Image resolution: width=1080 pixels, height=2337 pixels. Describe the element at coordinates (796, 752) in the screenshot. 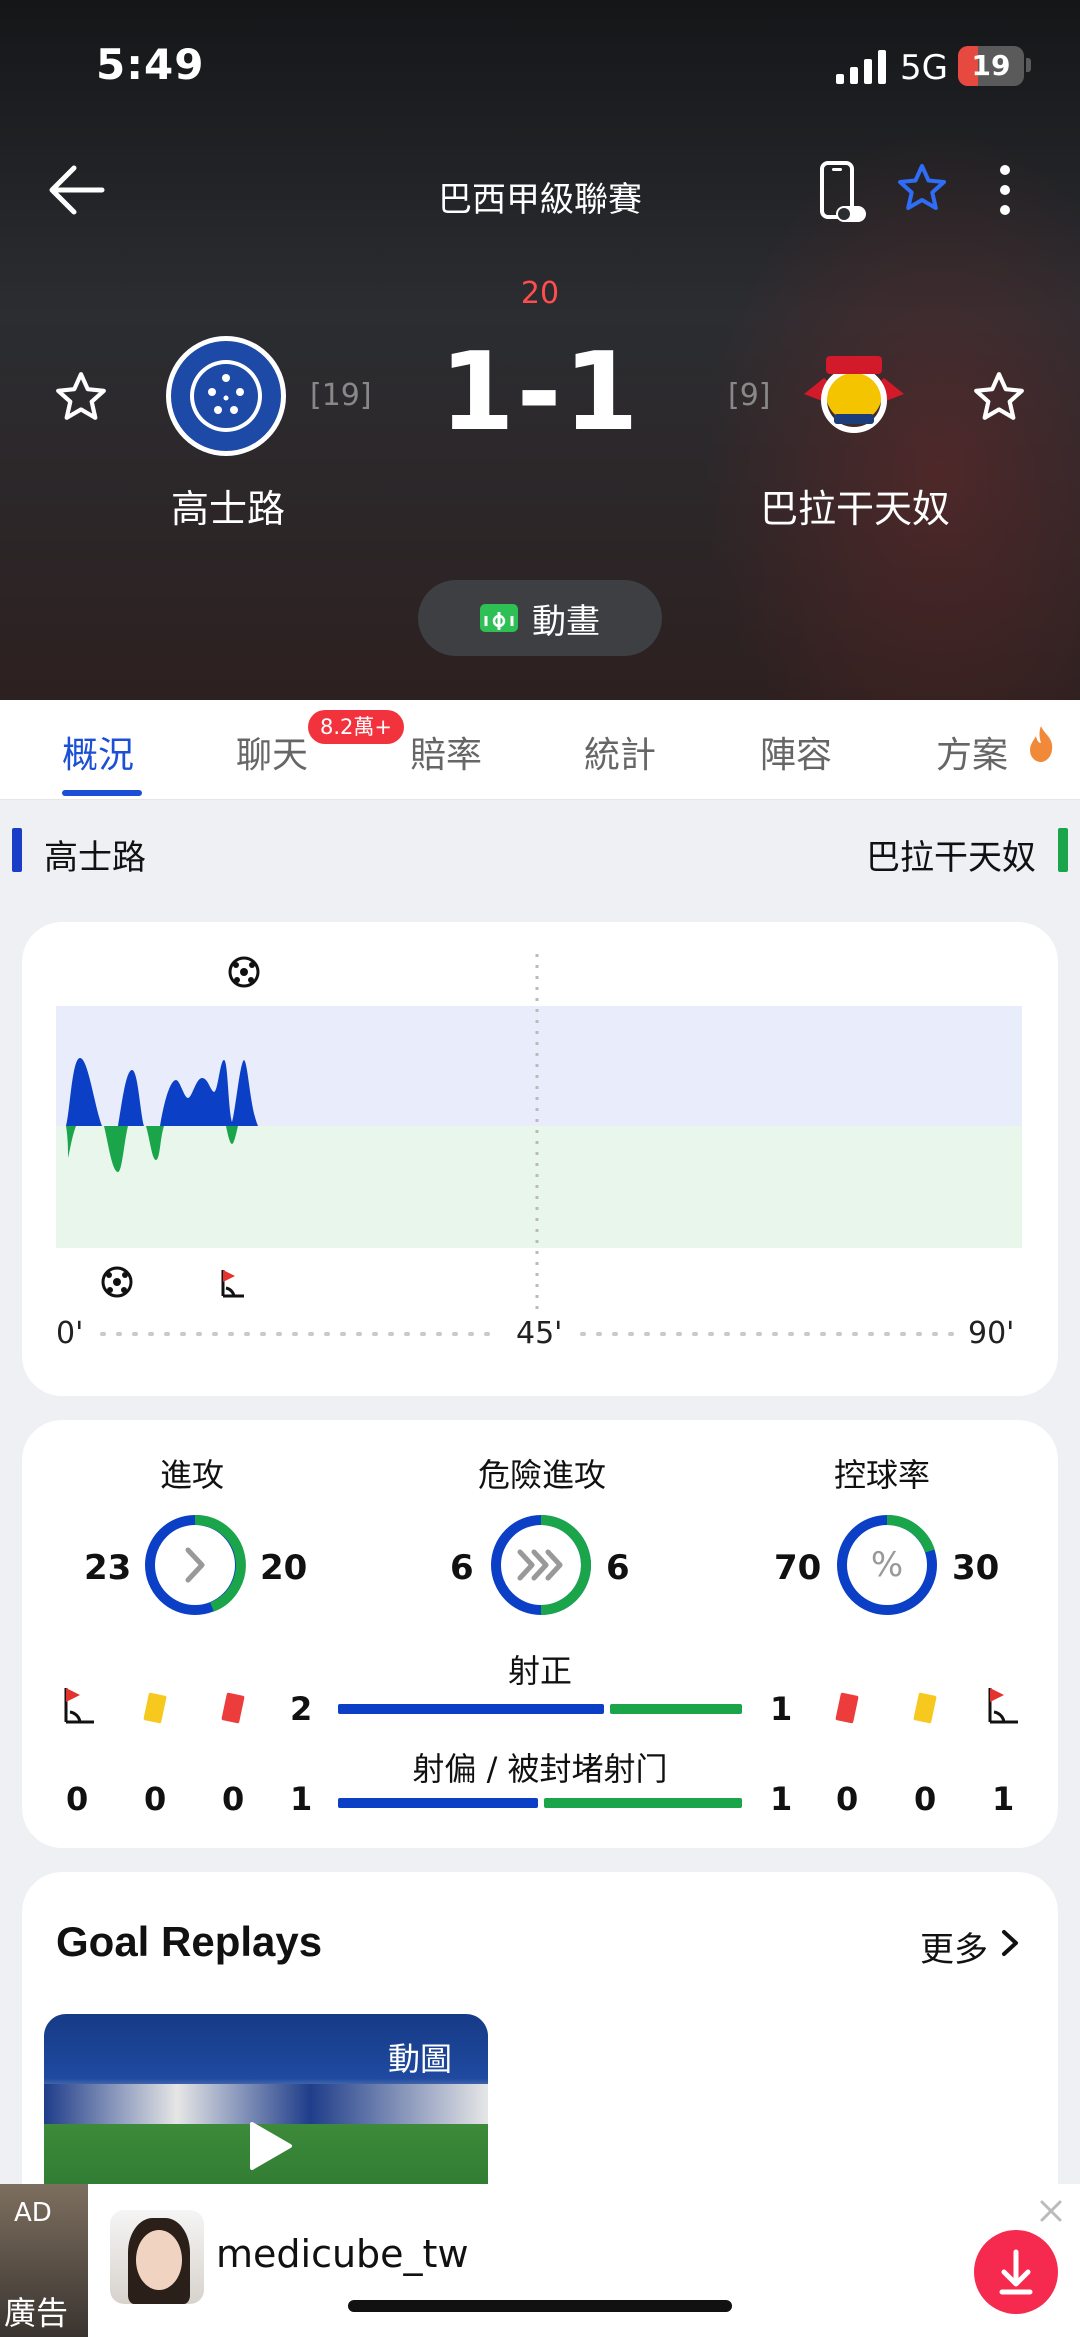

I see `tab-lineup: 陣容` at that location.